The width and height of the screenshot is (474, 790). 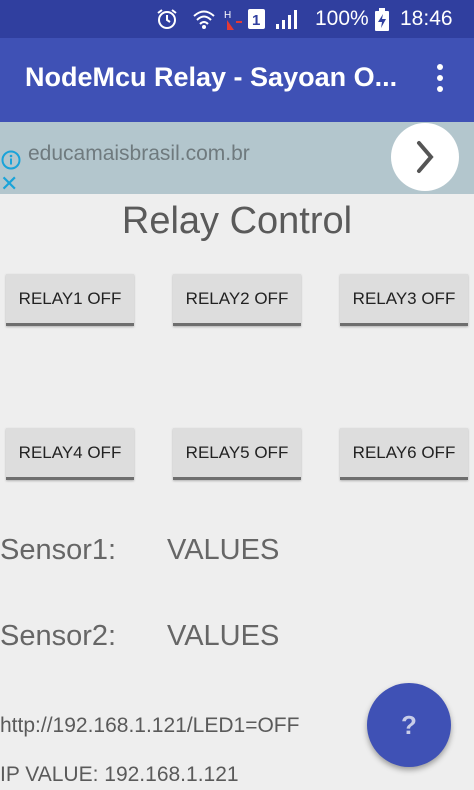 I want to click on sensor2-label: Sensor2:, so click(x=58, y=636).